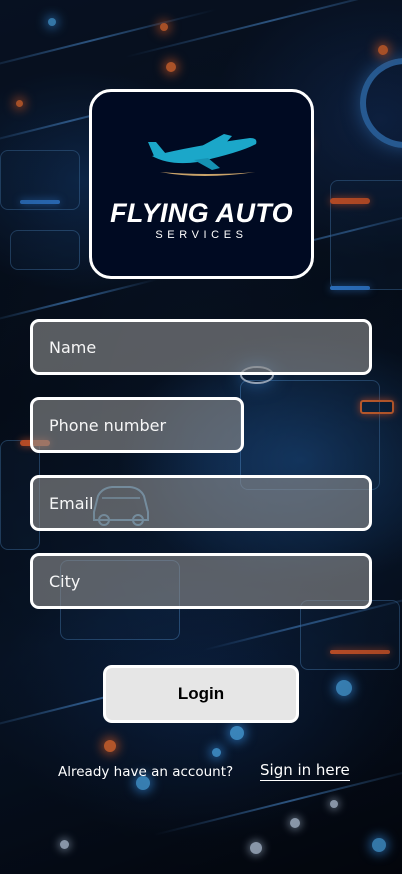 Image resolution: width=402 pixels, height=874 pixels. What do you see at coordinates (201, 235) in the screenshot?
I see `logo-subtitle: SERVICES` at bounding box center [201, 235].